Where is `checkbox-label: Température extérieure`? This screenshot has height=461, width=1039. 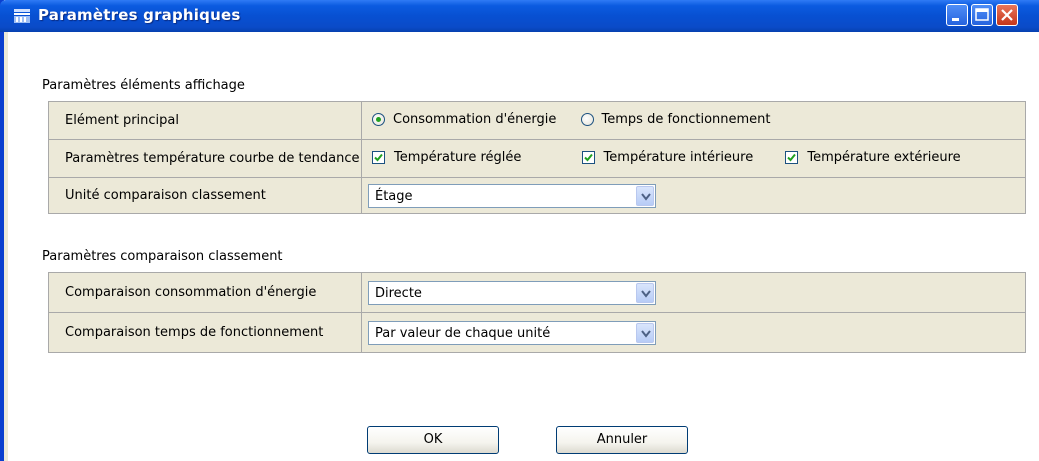 checkbox-label: Température extérieure is located at coordinates (884, 157).